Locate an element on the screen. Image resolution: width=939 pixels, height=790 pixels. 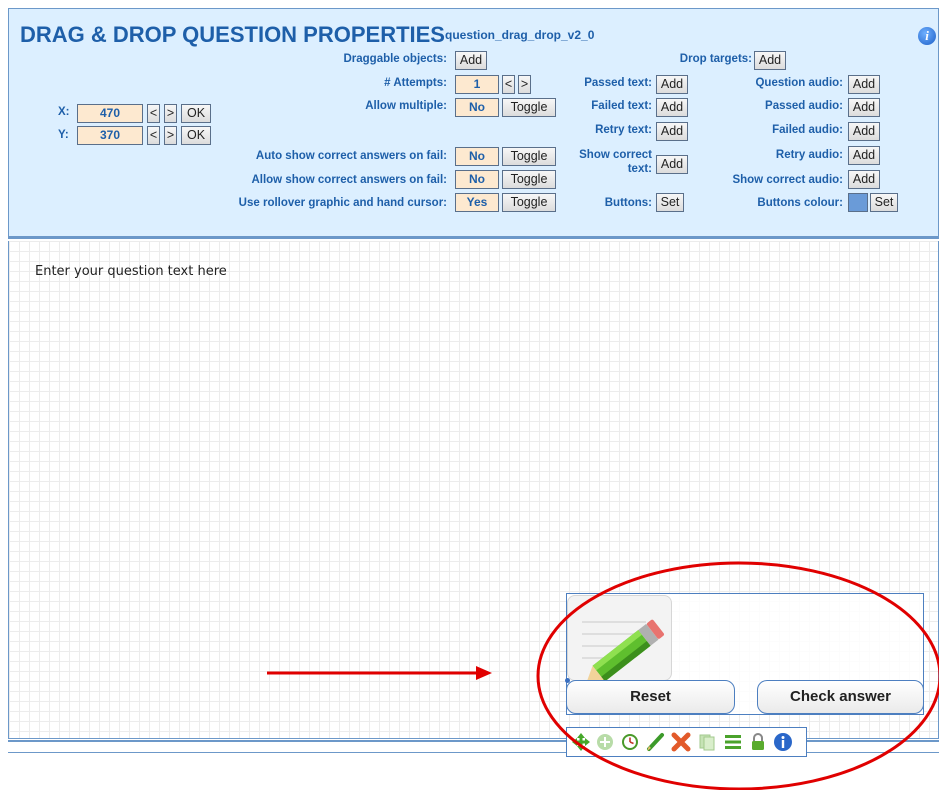
annotation-arrow-head is located at coordinates (484, 673).